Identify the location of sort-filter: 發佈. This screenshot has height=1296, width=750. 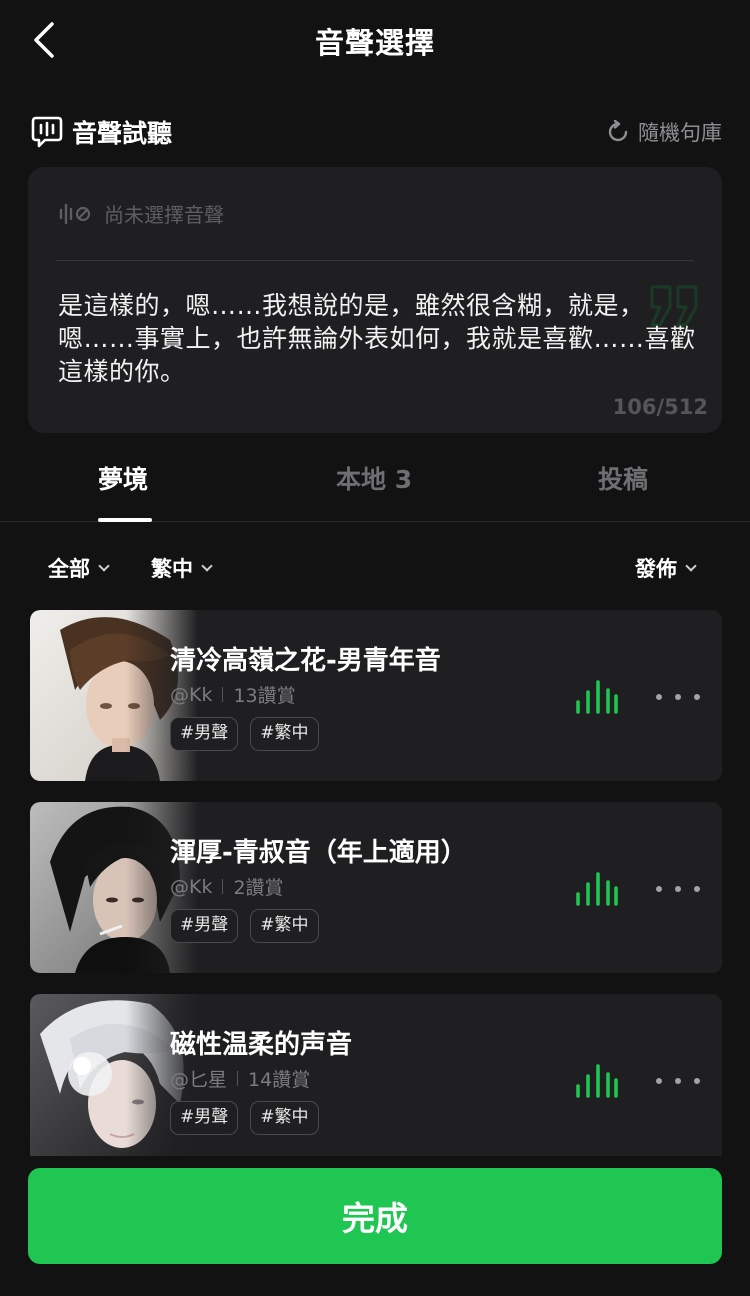
(666, 568).